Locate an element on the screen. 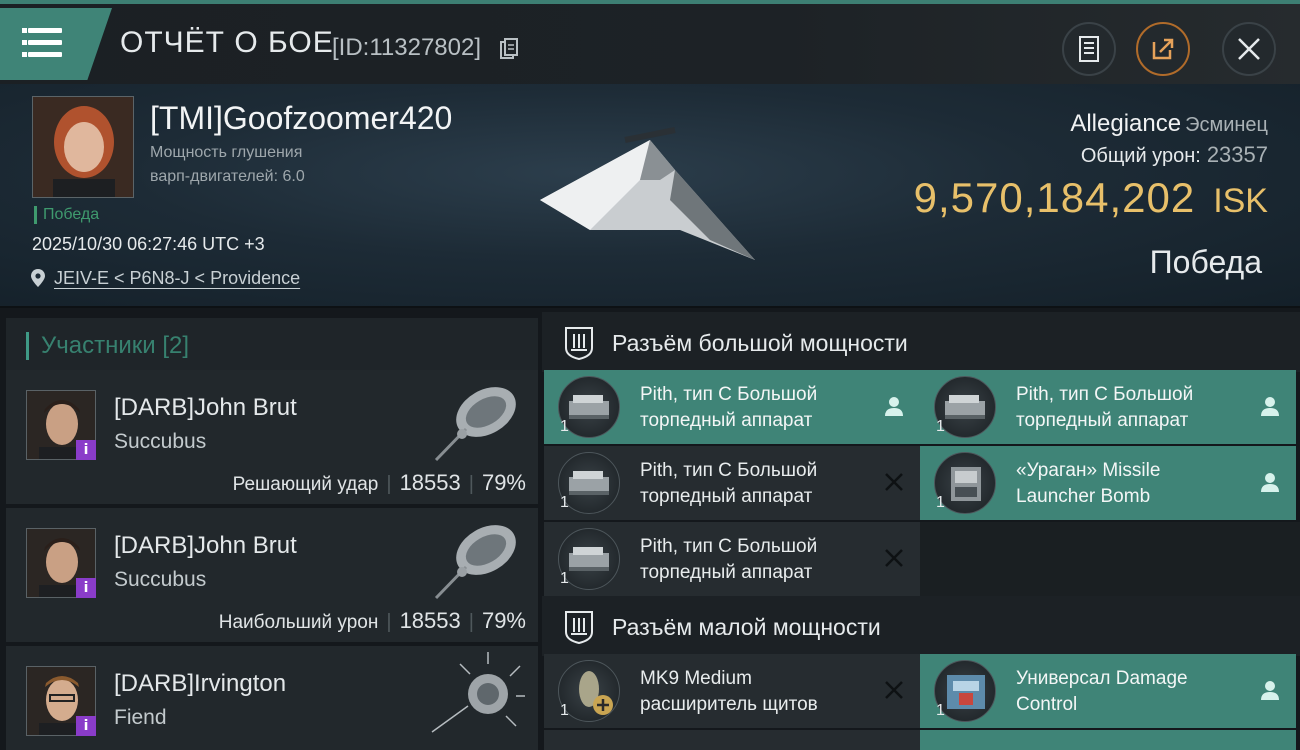 This screenshot has width=1300, height=750. module-item: 1 «Ураган» Missile Launcher Bomb is located at coordinates (1108, 483).